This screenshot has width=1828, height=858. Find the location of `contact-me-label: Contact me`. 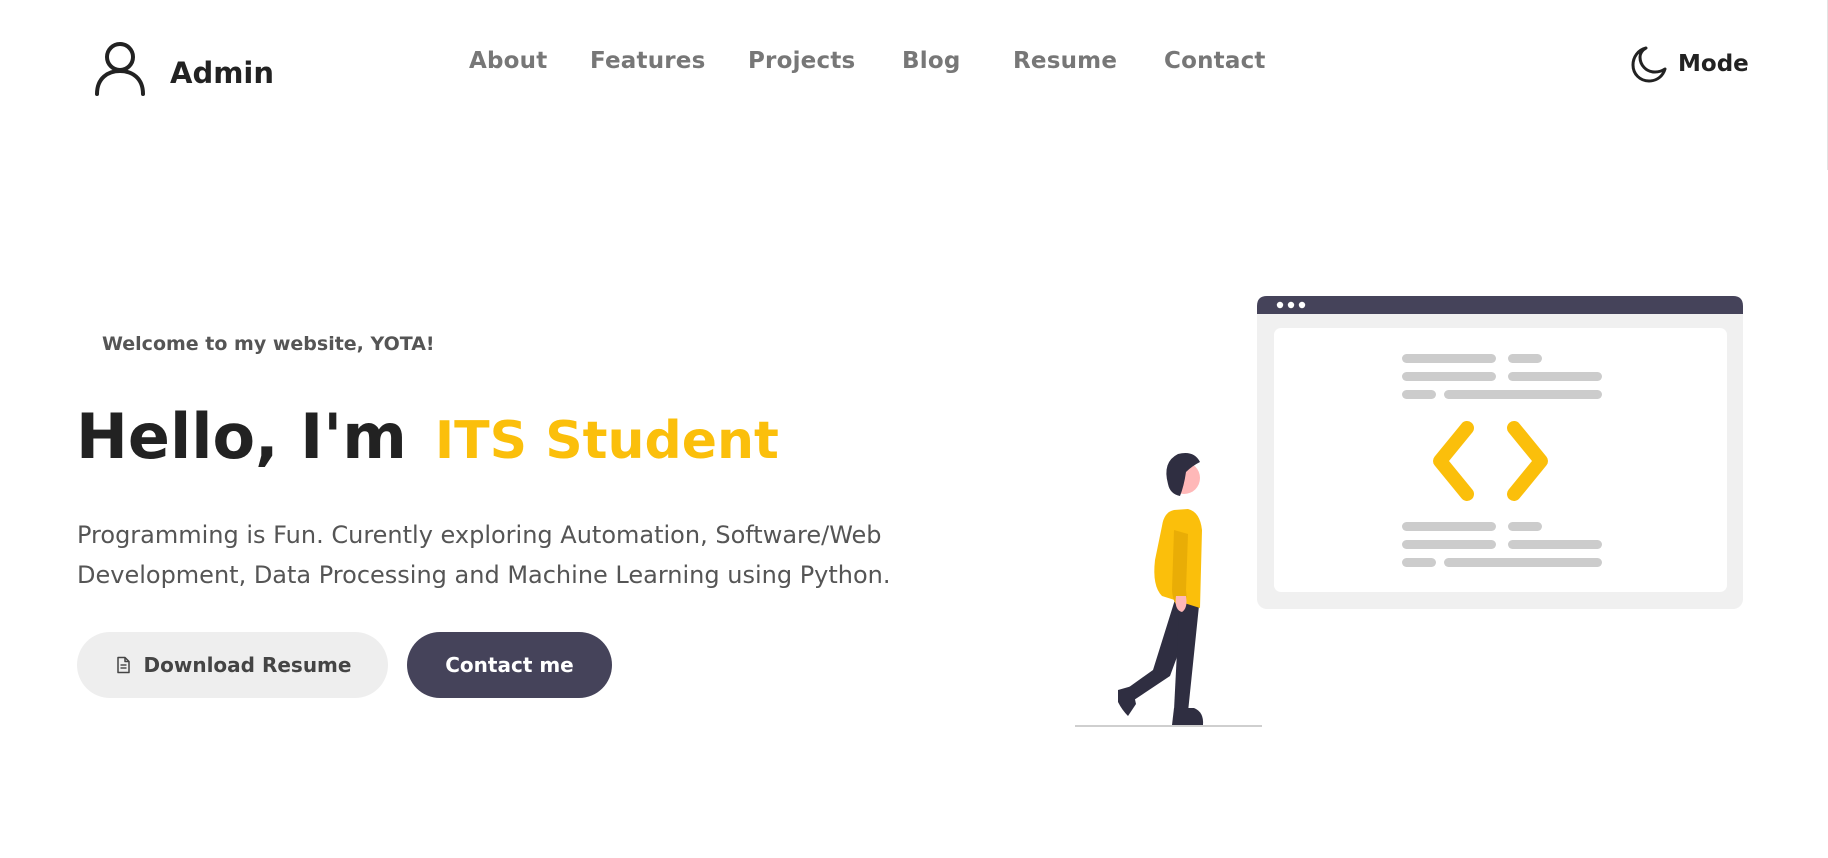

contact-me-label: Contact me is located at coordinates (509, 665).